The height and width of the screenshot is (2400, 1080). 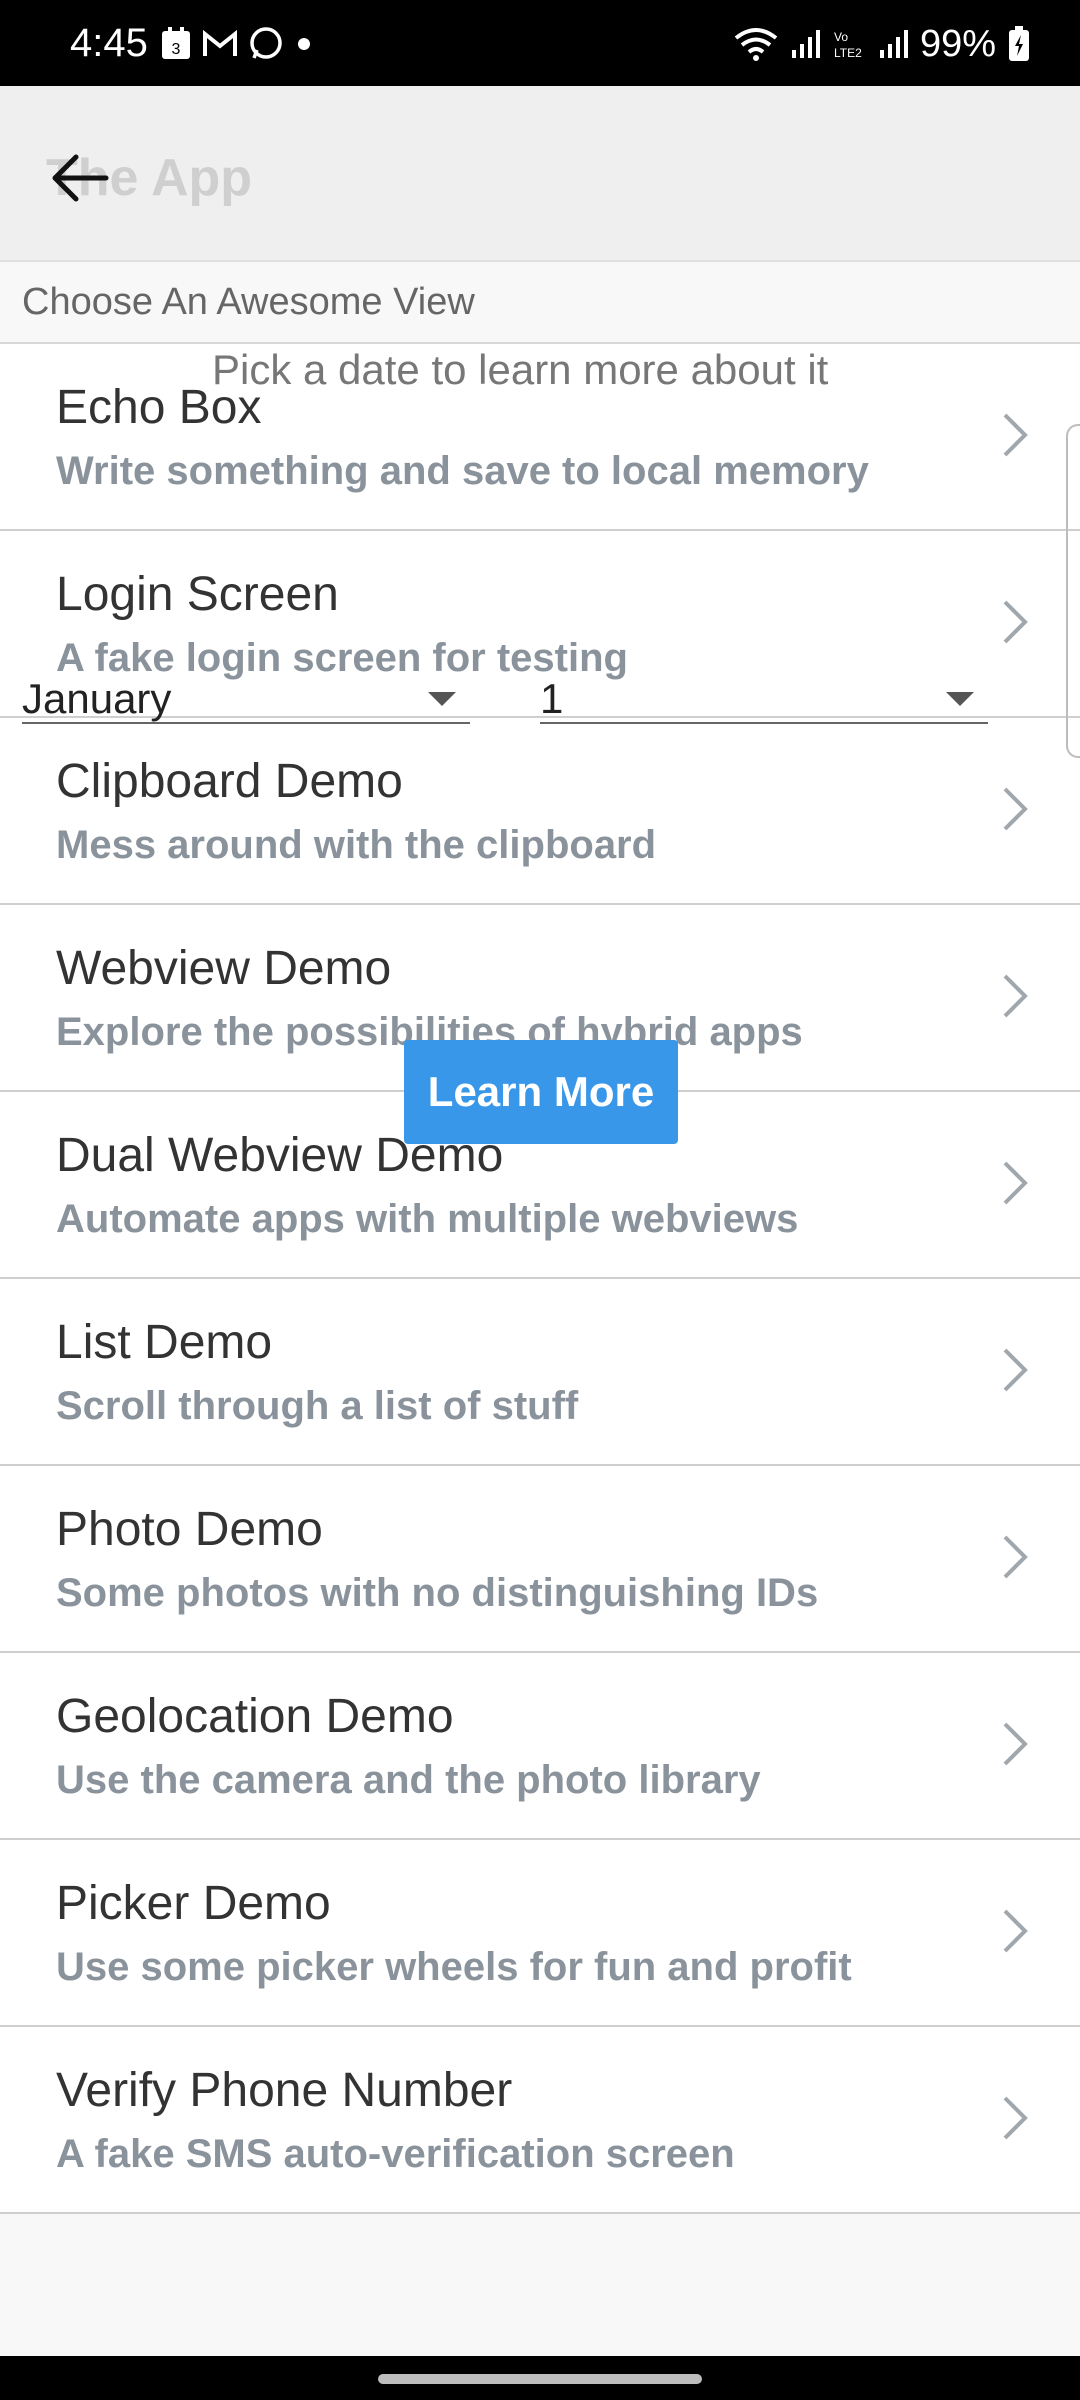 What do you see at coordinates (395, 2154) in the screenshot?
I see `list-item-subtitle: A fake SMS auto-verification screen` at bounding box center [395, 2154].